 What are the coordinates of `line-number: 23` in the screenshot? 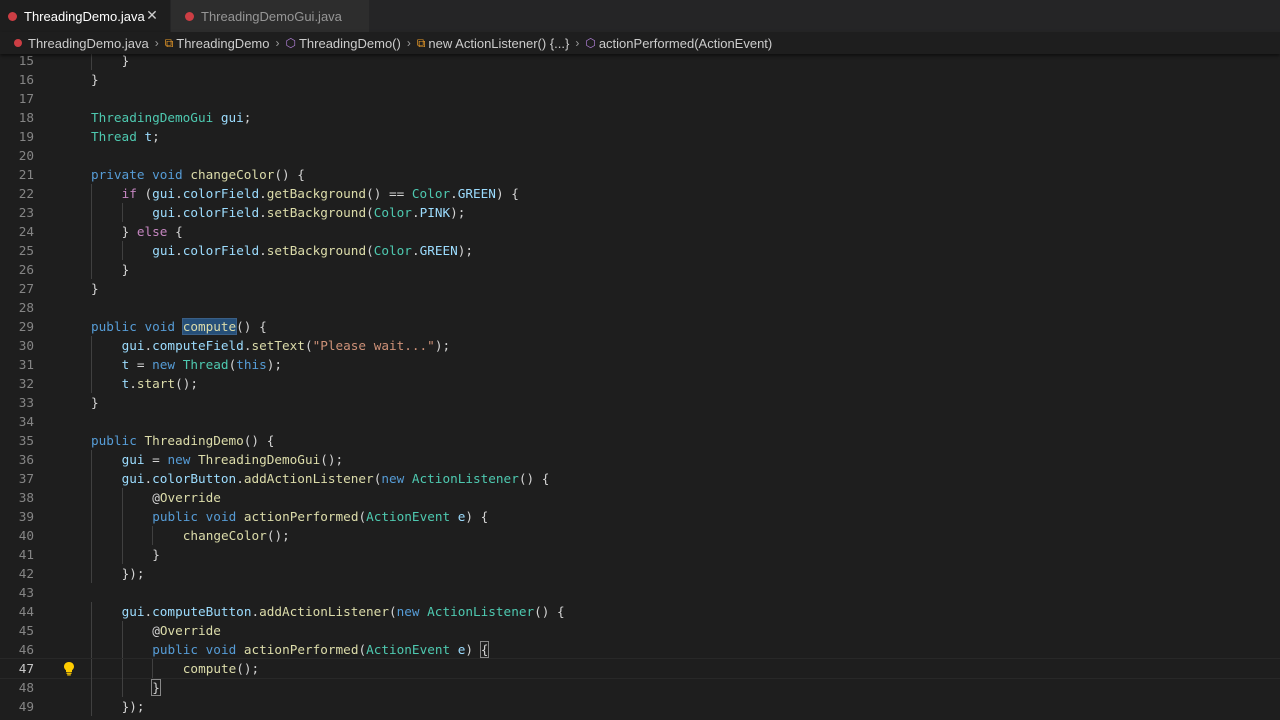 It's located at (26, 212).